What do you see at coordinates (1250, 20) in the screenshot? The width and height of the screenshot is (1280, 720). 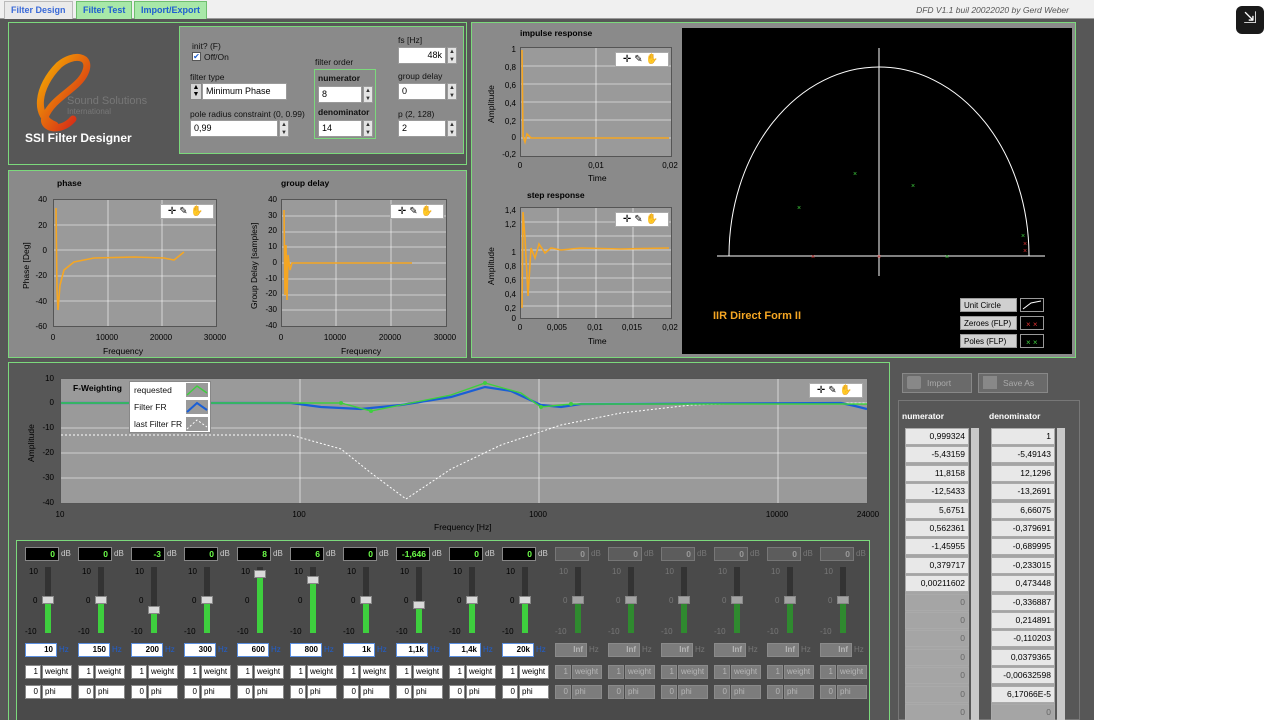 I see `restore-window-button: ⇲` at bounding box center [1250, 20].